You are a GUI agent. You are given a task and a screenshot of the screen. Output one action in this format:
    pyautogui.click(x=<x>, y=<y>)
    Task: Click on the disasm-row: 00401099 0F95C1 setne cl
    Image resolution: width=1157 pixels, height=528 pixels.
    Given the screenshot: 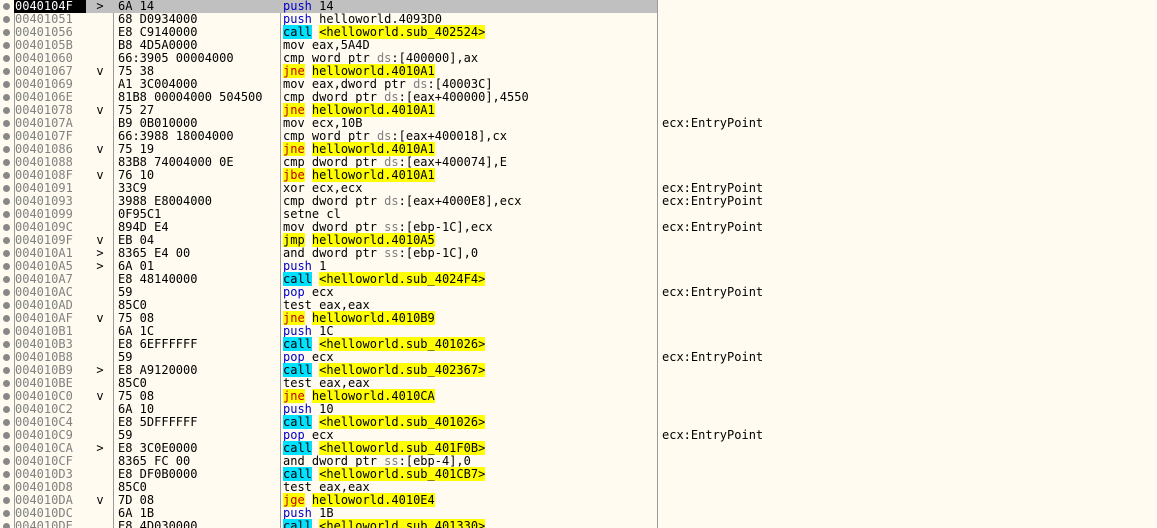 What is the action you would take?
    pyautogui.click(x=578, y=214)
    